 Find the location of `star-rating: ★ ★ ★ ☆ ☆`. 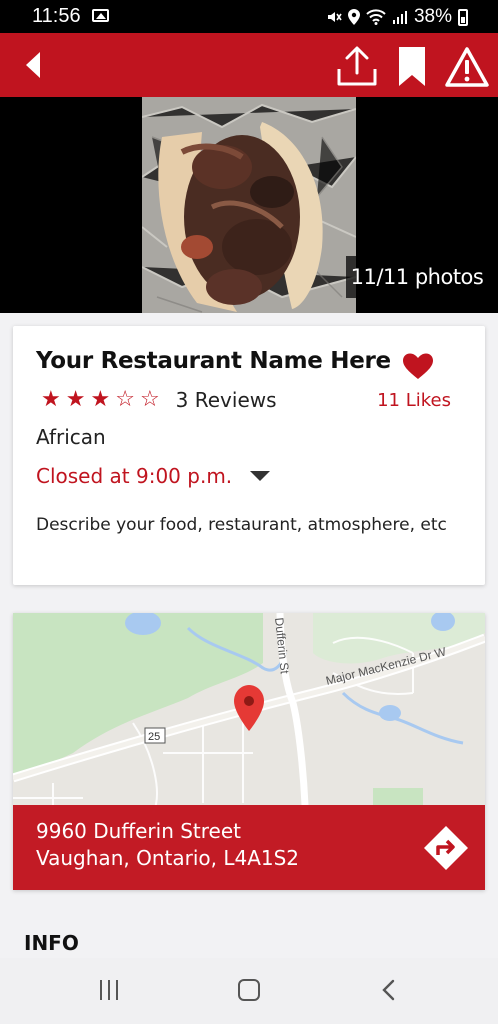

star-rating: ★ ★ ★ ☆ ☆ is located at coordinates (100, 400).